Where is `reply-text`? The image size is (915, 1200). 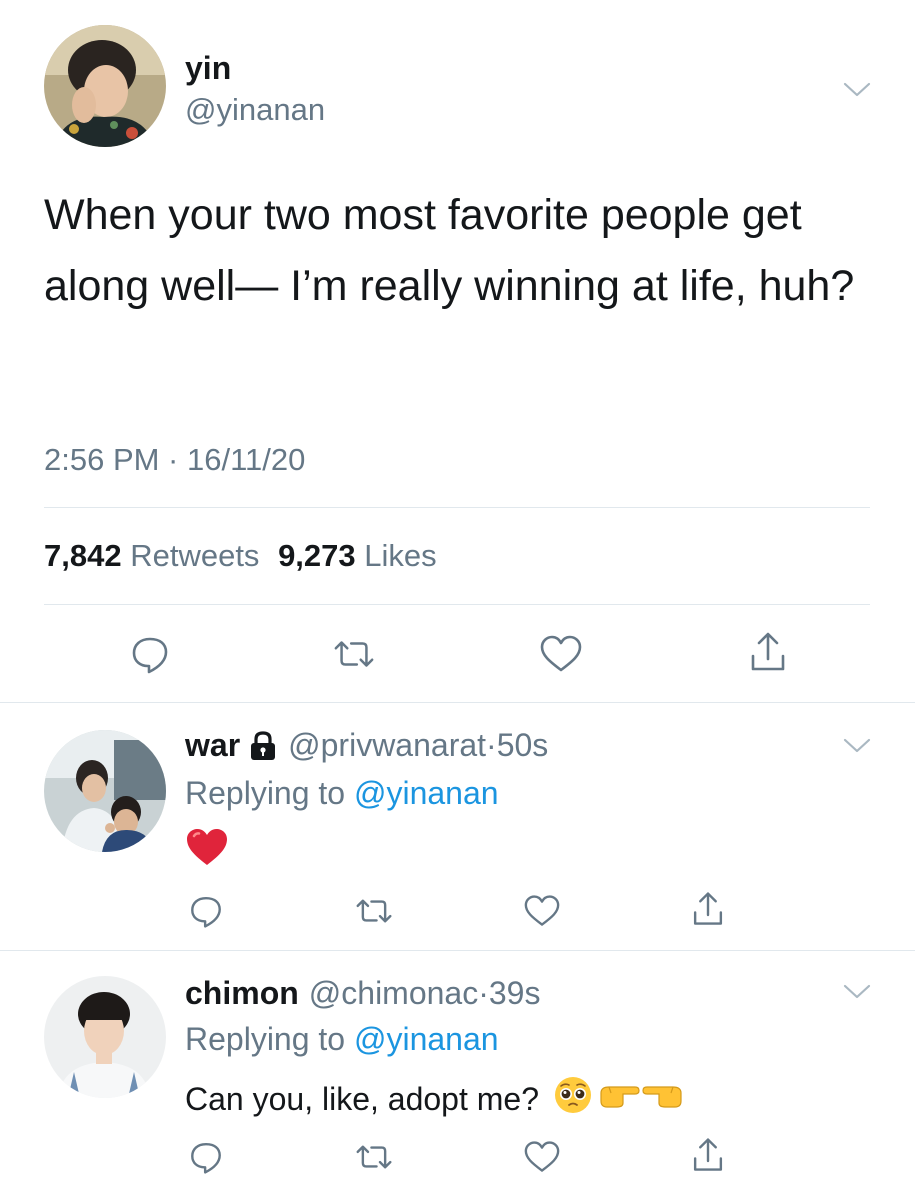 reply-text is located at coordinates (207, 851).